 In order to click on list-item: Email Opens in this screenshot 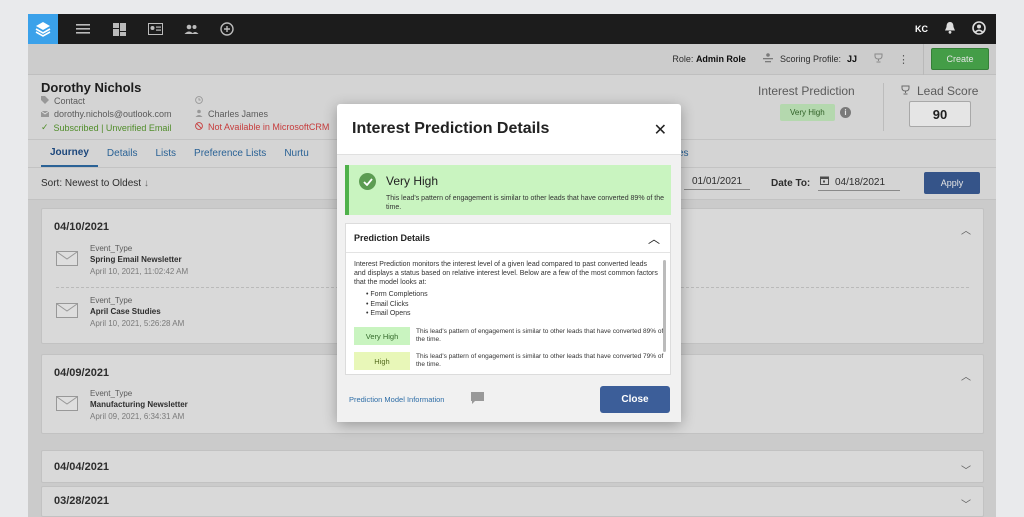, I will do `click(397, 314)`.